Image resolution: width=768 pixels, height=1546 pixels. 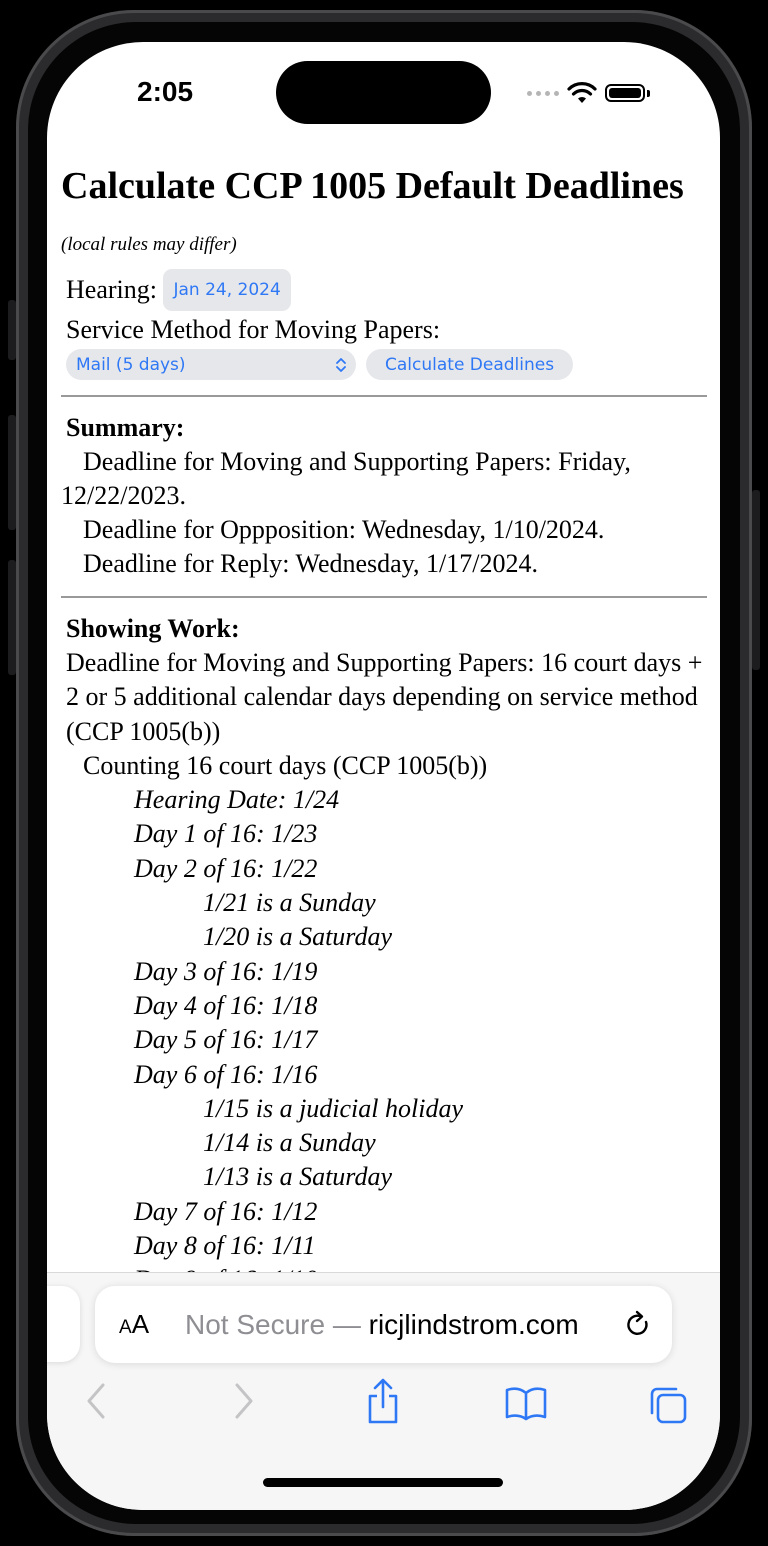 What do you see at coordinates (470, 364) in the screenshot?
I see `calculate-deadlines-button: Calculate Deadlines` at bounding box center [470, 364].